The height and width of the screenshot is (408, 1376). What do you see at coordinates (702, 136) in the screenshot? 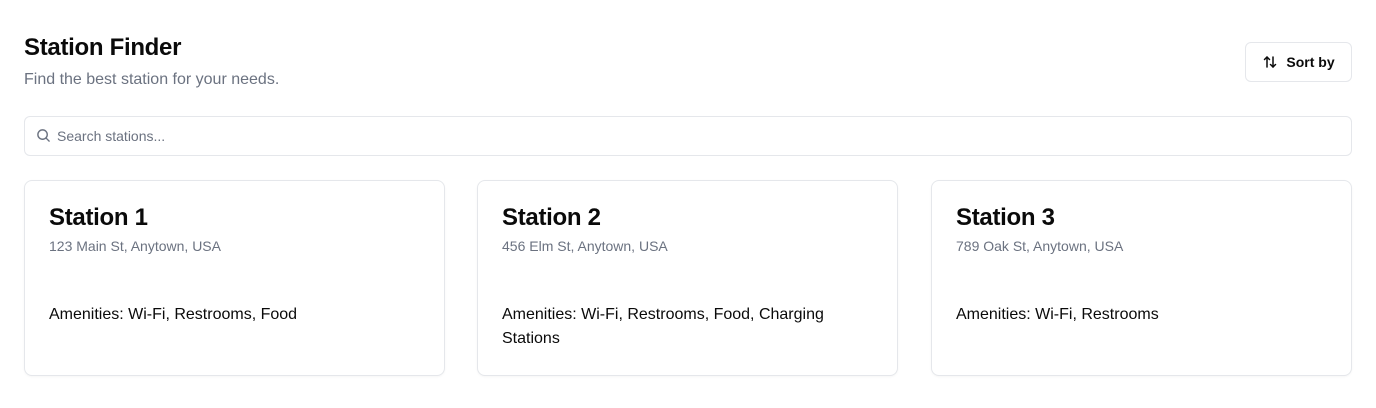
I see `search-input` at bounding box center [702, 136].